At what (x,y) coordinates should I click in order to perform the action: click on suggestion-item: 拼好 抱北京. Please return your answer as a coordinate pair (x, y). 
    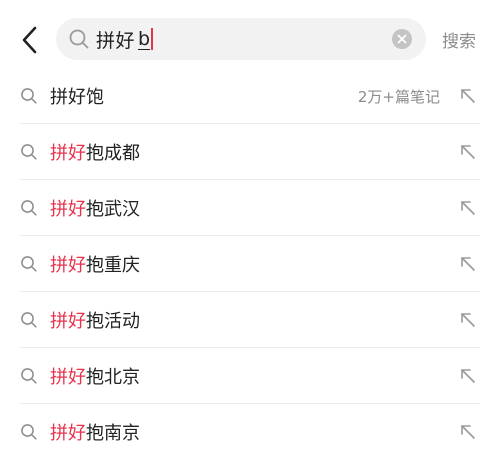
    Looking at the image, I should click on (250, 376).